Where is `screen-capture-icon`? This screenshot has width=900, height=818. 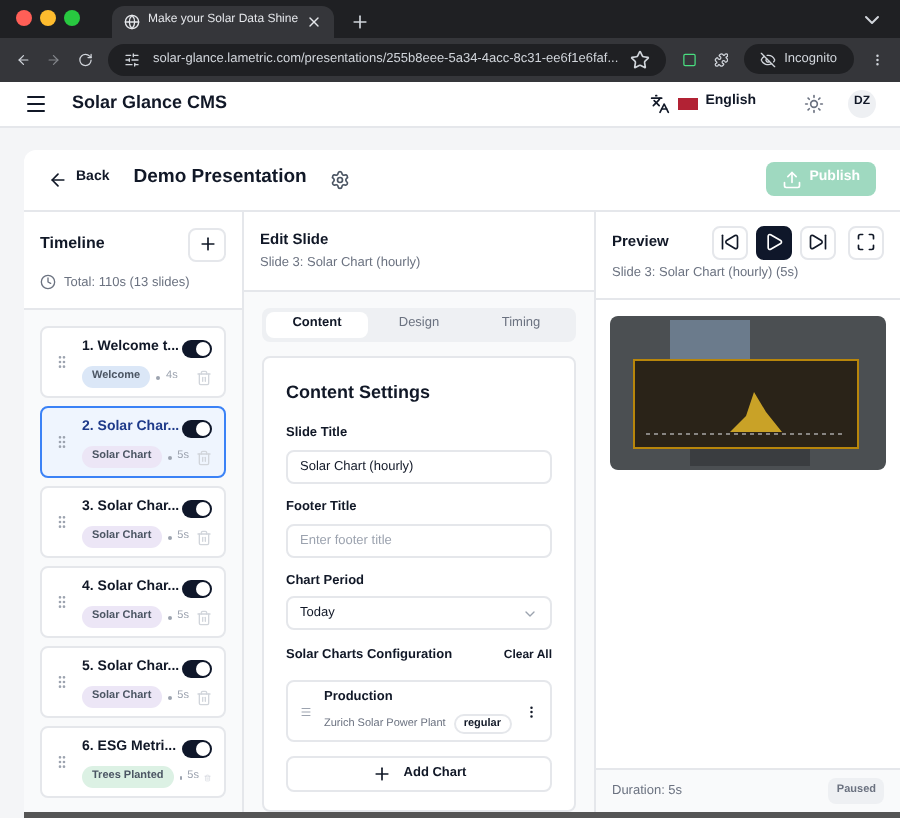
screen-capture-icon is located at coordinates (690, 59).